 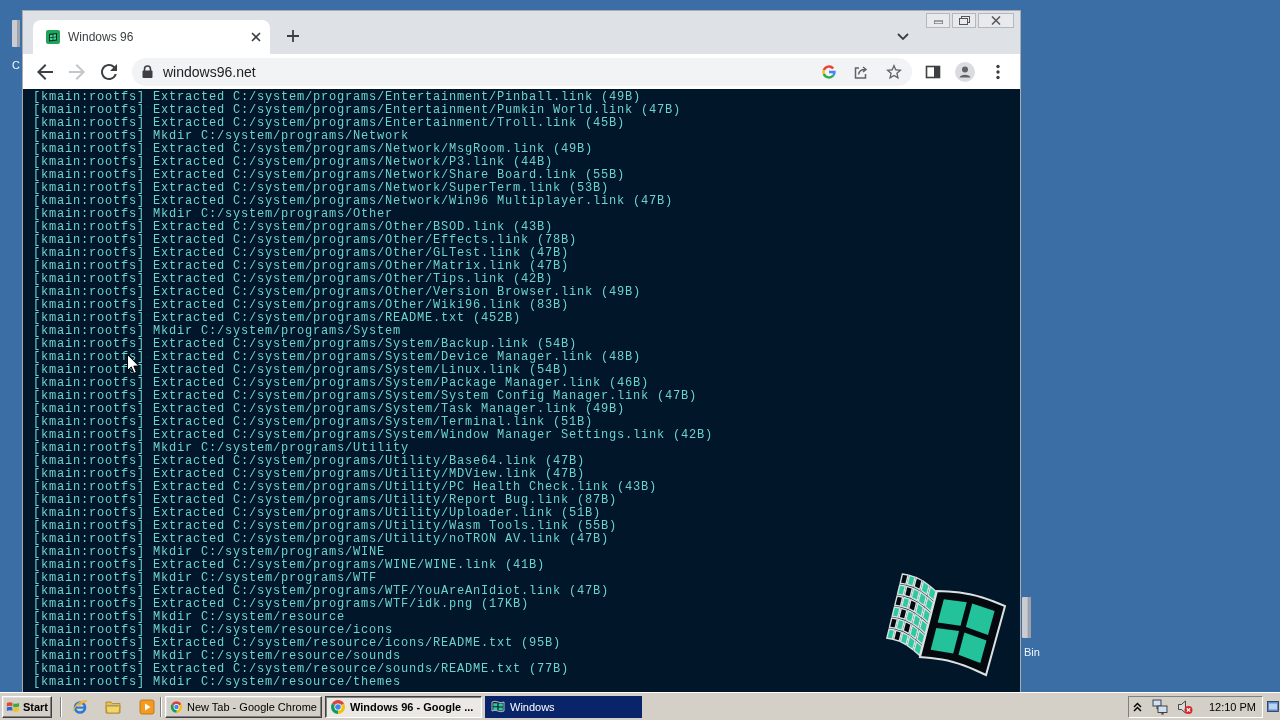 What do you see at coordinates (1232, 706) in the screenshot?
I see `clock: 12:10 PM` at bounding box center [1232, 706].